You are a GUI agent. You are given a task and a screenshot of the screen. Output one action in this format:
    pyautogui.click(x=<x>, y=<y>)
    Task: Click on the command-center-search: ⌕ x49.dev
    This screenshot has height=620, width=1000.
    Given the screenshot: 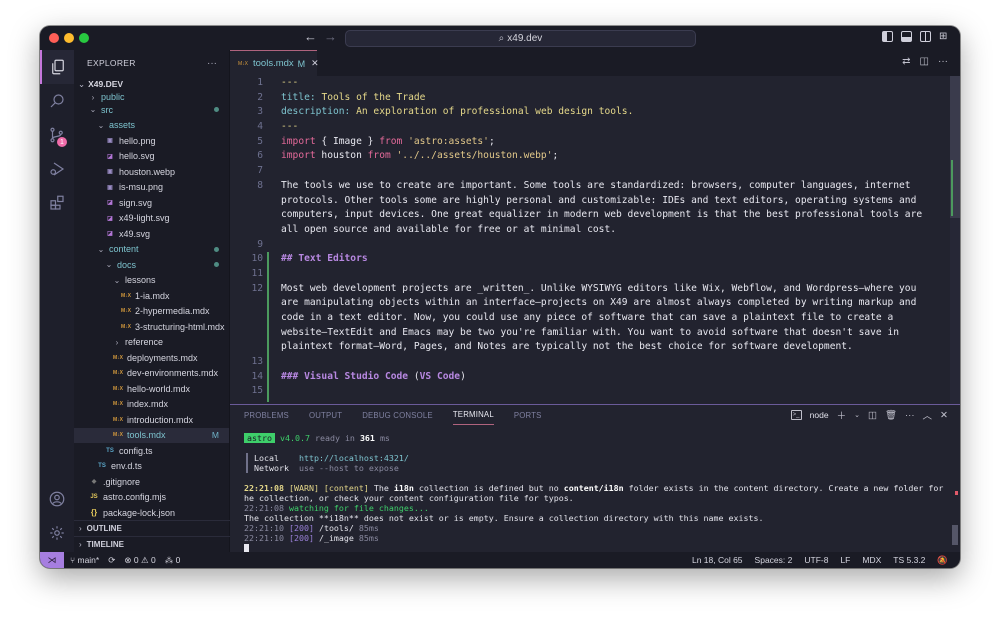 What is the action you would take?
    pyautogui.click(x=520, y=38)
    